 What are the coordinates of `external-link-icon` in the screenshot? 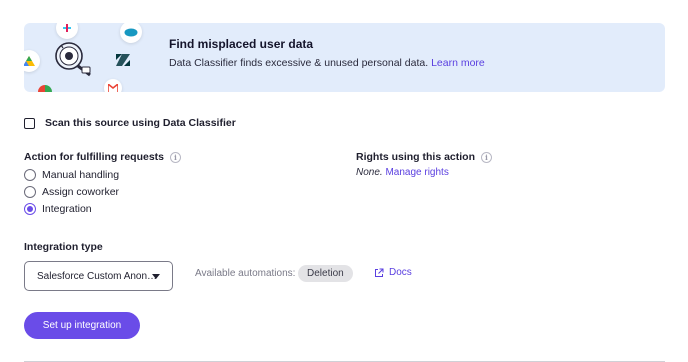 It's located at (379, 272).